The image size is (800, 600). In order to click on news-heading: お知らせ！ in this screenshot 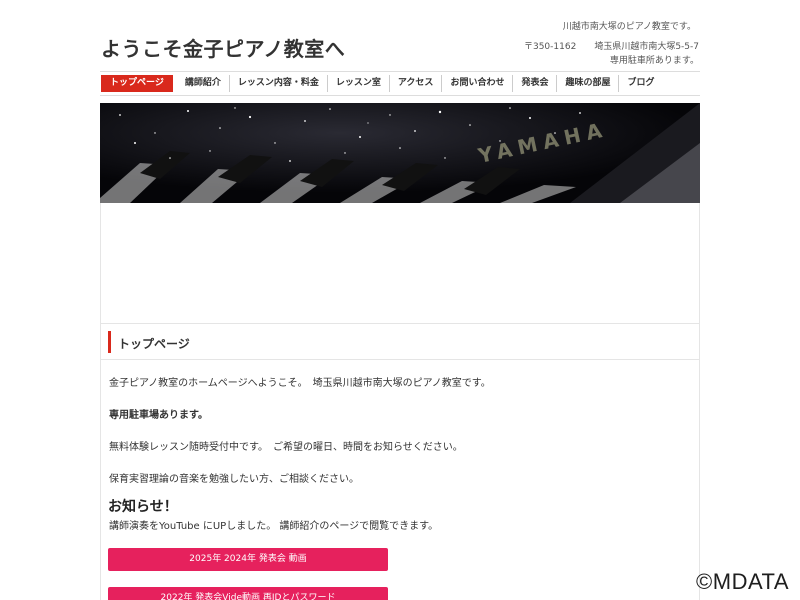, I will do `click(143, 507)`.